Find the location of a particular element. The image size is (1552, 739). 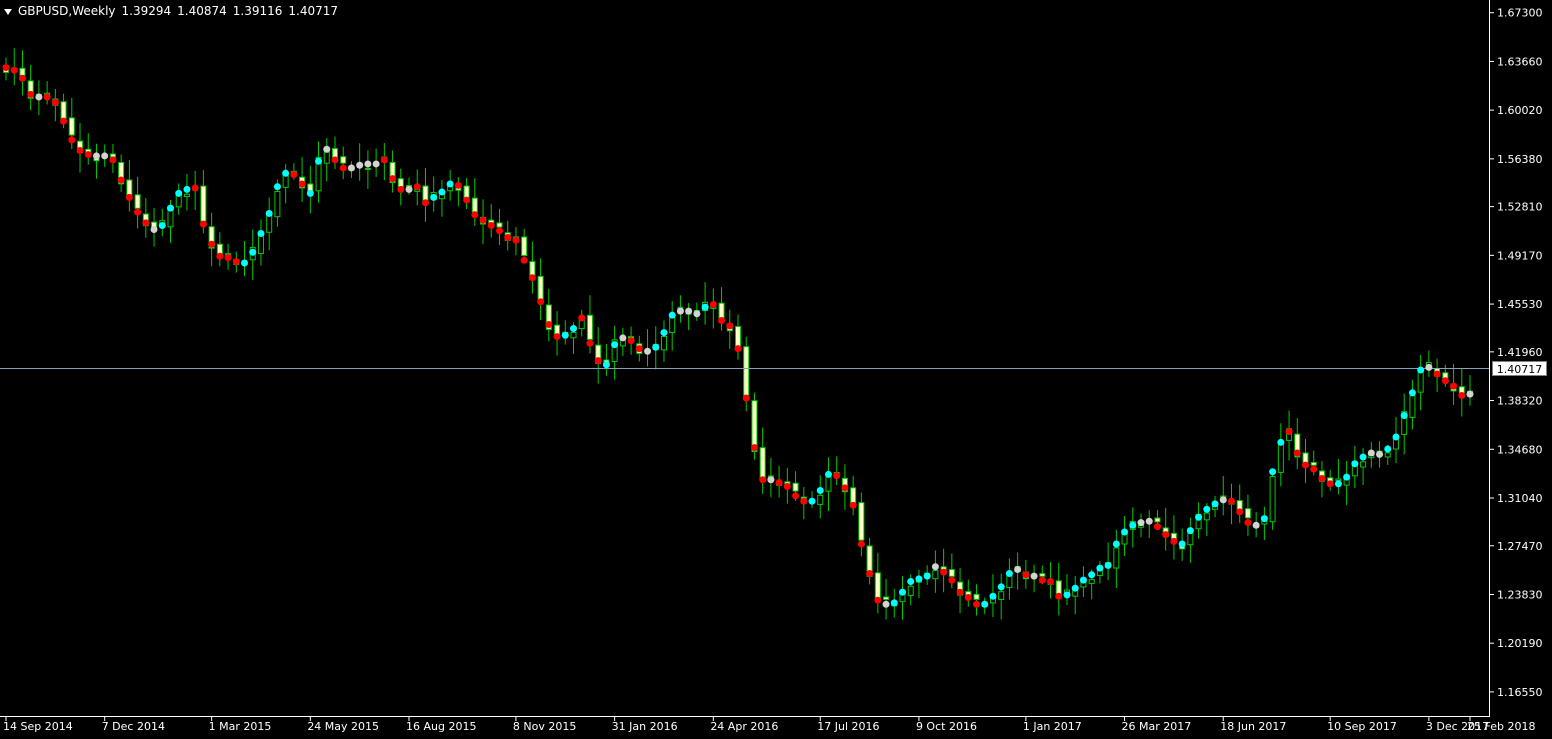

x-tick-label: 14 Sep 2014 is located at coordinates (38, 726).